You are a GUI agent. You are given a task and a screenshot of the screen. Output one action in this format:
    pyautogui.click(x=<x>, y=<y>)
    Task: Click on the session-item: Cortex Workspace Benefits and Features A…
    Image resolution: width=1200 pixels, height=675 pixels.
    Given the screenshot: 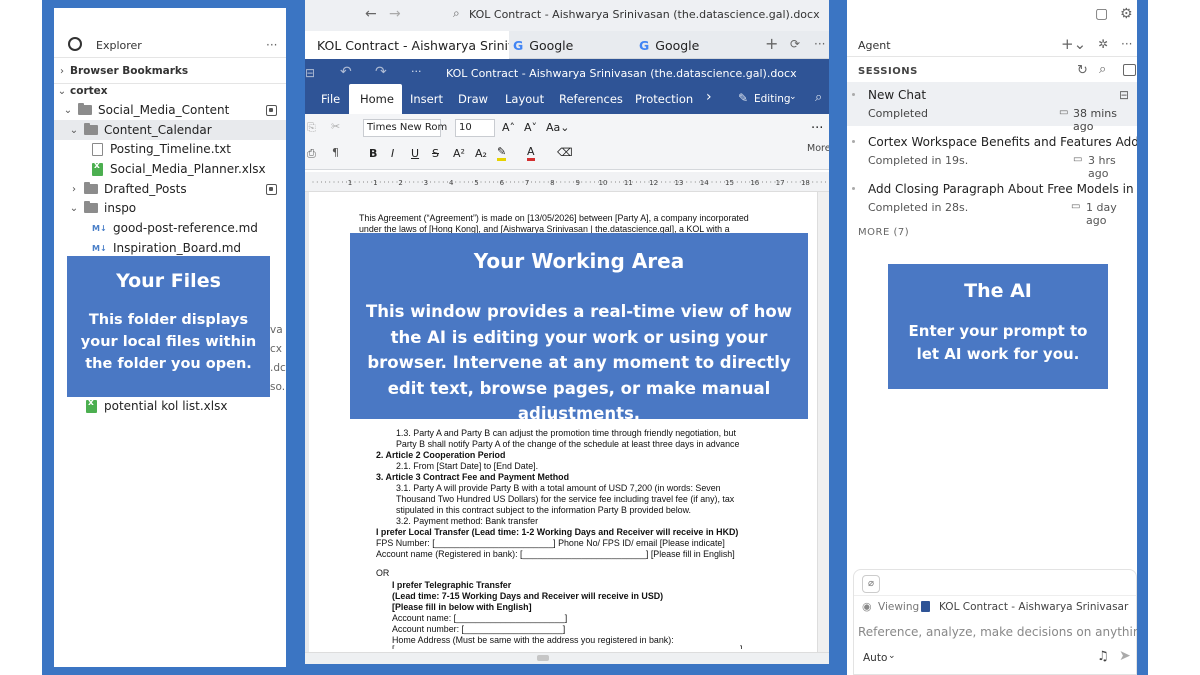 What is the action you would take?
    pyautogui.click(x=992, y=154)
    